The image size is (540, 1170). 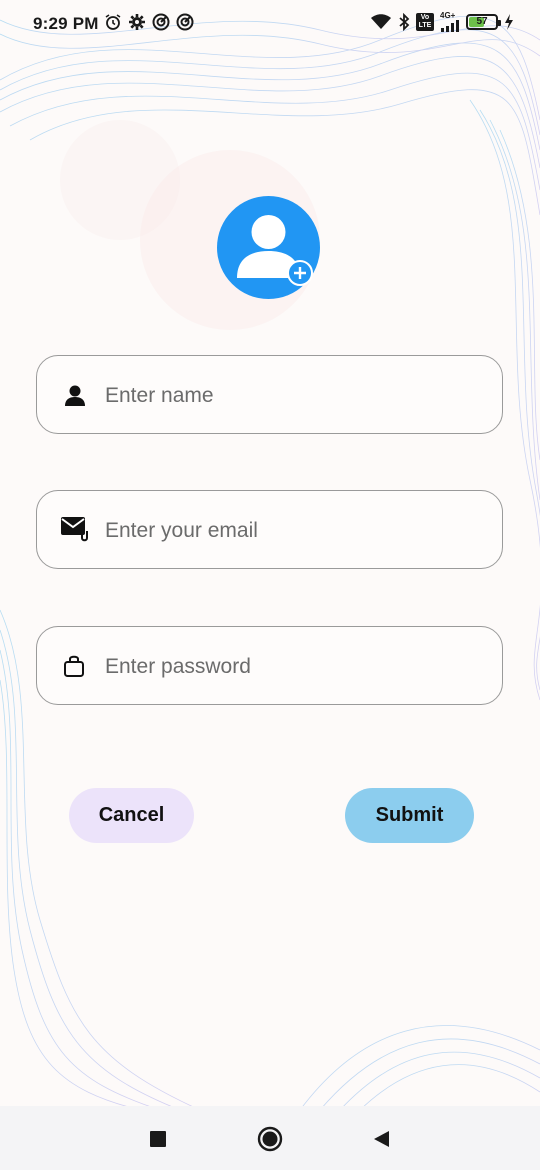 I want to click on lock-bag-icon, so click(x=74, y=666).